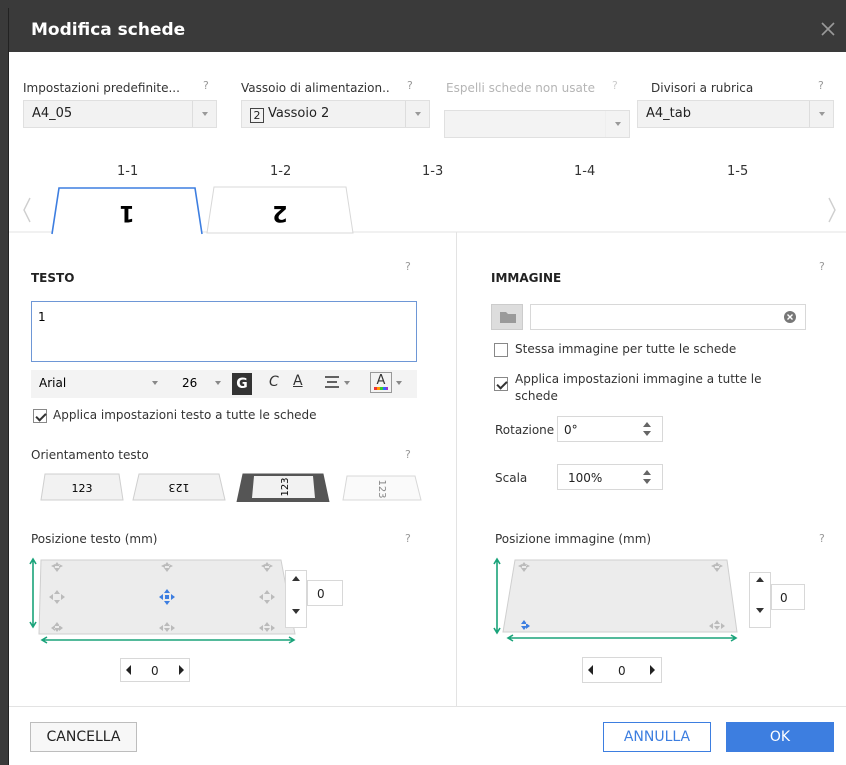 Image resolution: width=846 pixels, height=765 pixels. I want to click on image-offset-x-value: 0, so click(622, 671).